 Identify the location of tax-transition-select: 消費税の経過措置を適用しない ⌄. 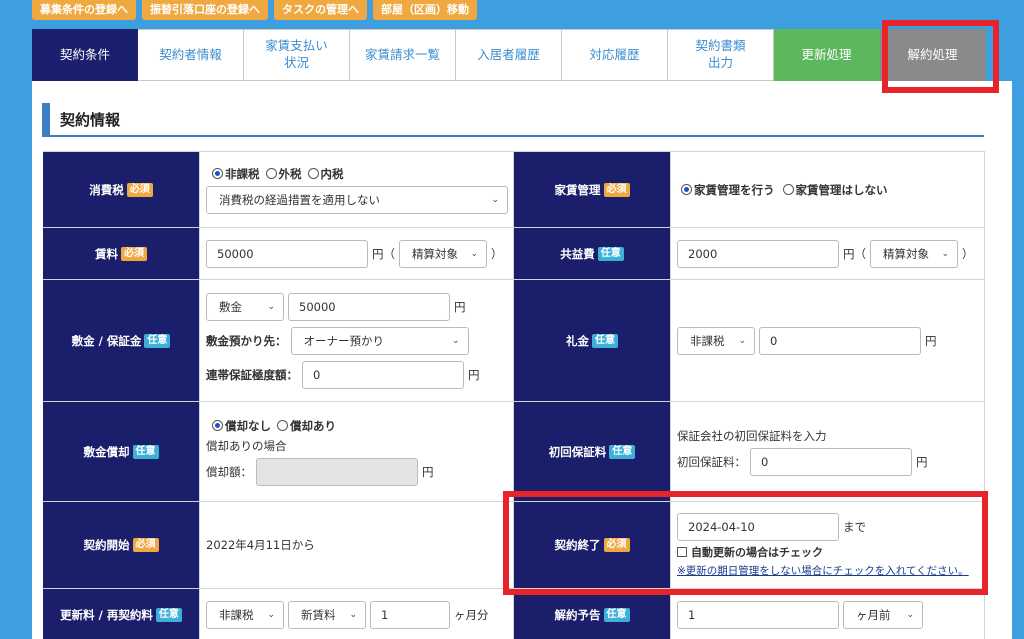
(357, 199).